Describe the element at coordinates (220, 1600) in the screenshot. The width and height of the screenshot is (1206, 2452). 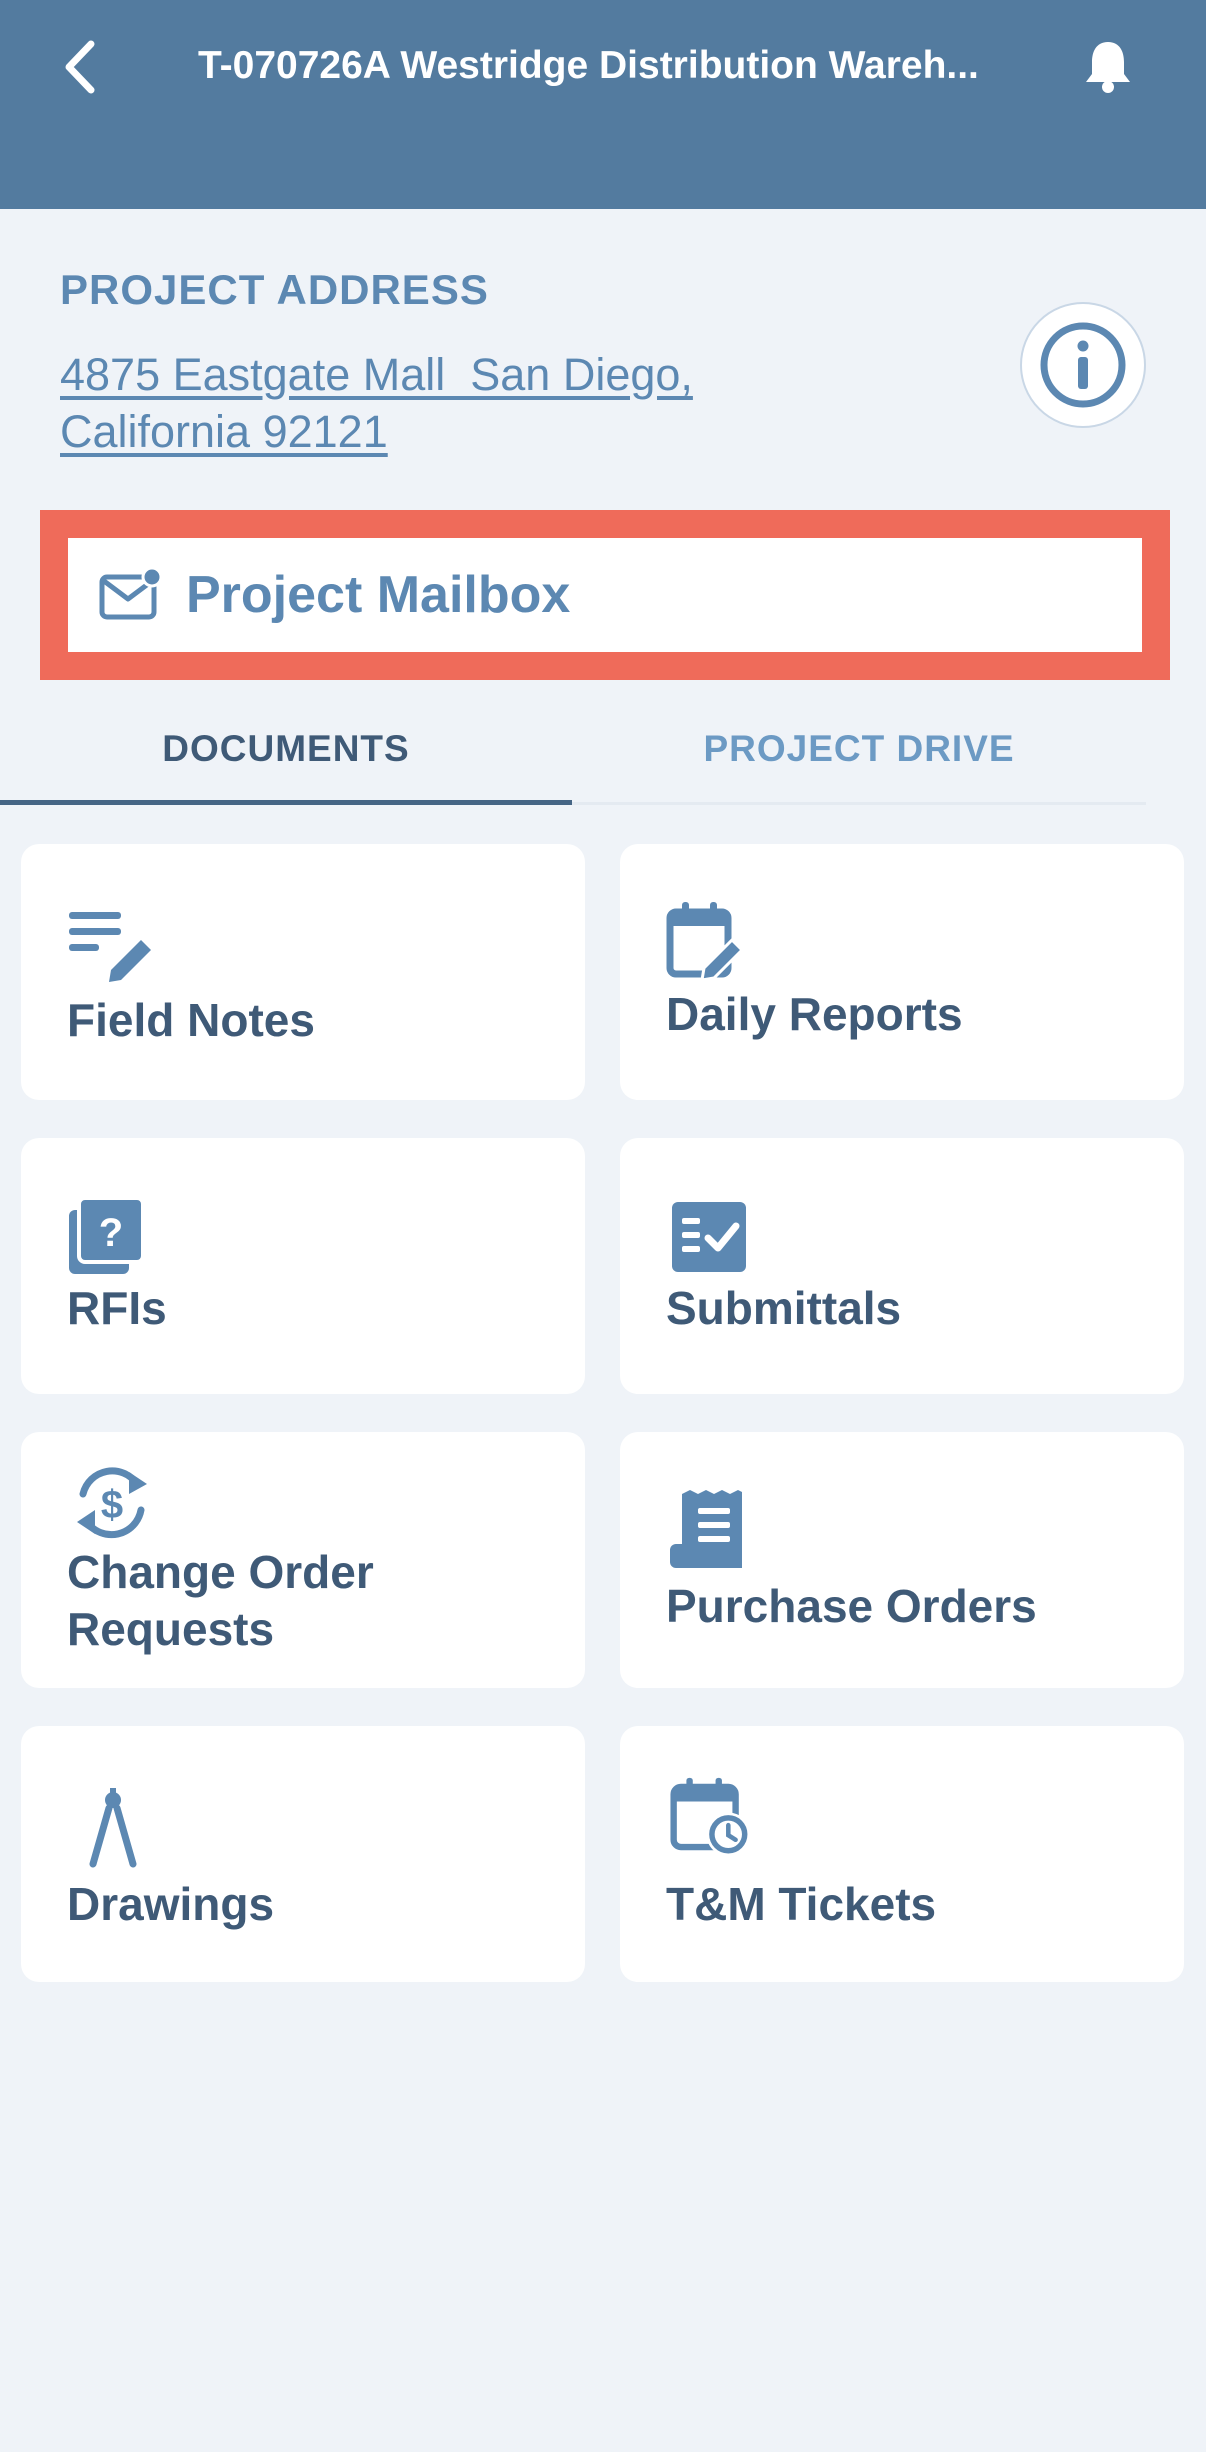
I see `card-label: Change Order Requests` at that location.